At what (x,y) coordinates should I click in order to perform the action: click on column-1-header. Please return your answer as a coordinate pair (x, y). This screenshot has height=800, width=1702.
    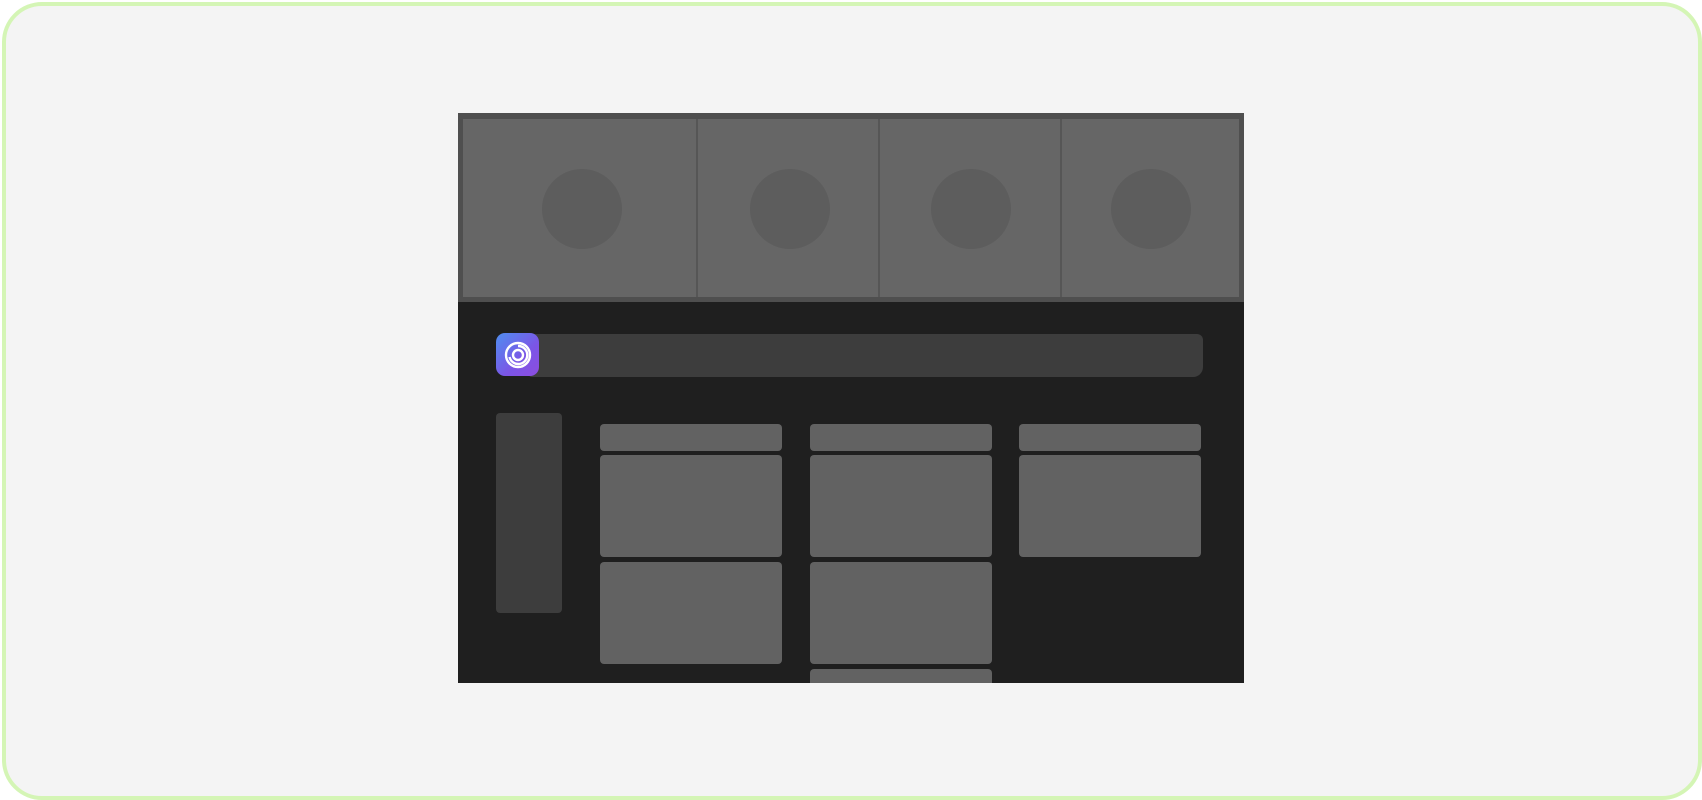
    Looking at the image, I should click on (691, 437).